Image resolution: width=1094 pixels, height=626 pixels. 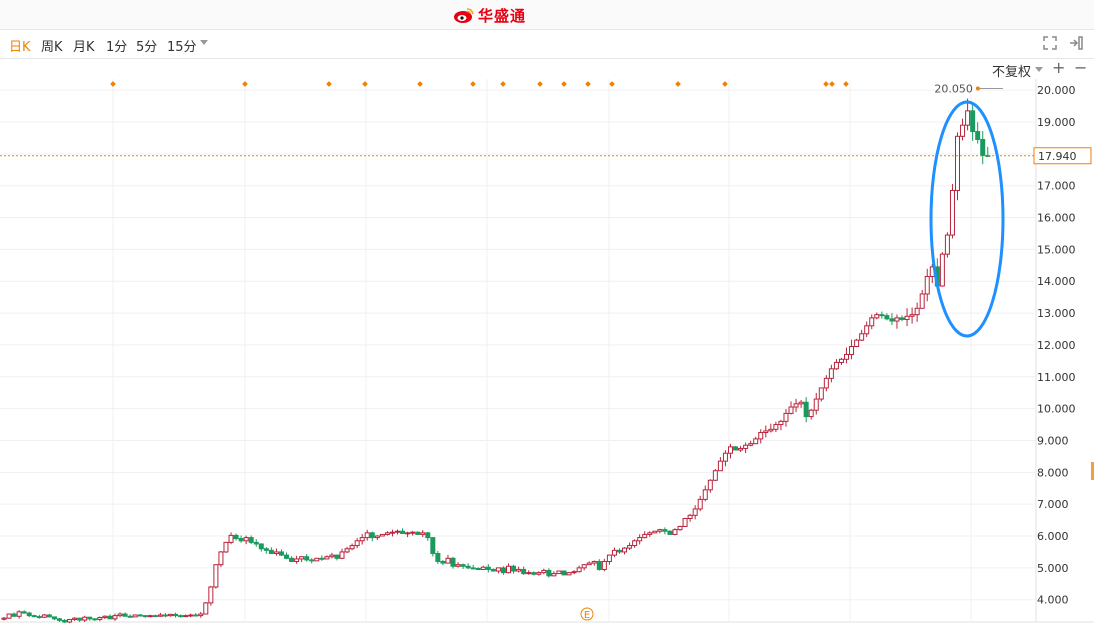 What do you see at coordinates (1057, 156) in the screenshot?
I see `current-price-label: 17.940` at bounding box center [1057, 156].